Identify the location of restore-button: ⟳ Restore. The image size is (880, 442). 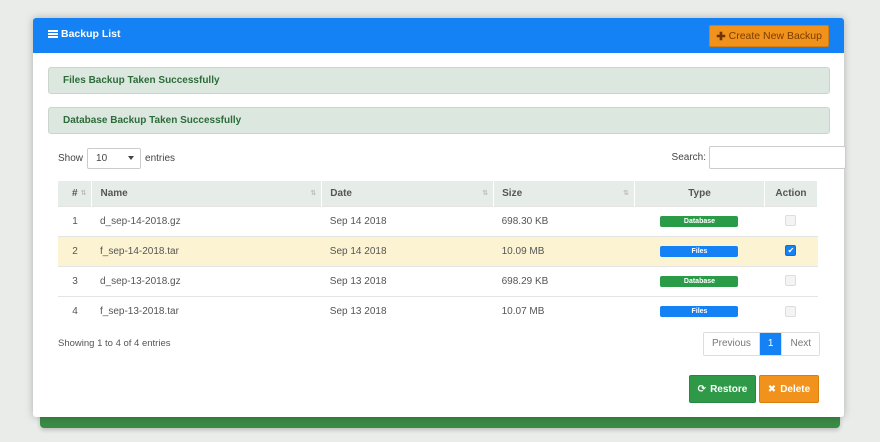
(722, 389).